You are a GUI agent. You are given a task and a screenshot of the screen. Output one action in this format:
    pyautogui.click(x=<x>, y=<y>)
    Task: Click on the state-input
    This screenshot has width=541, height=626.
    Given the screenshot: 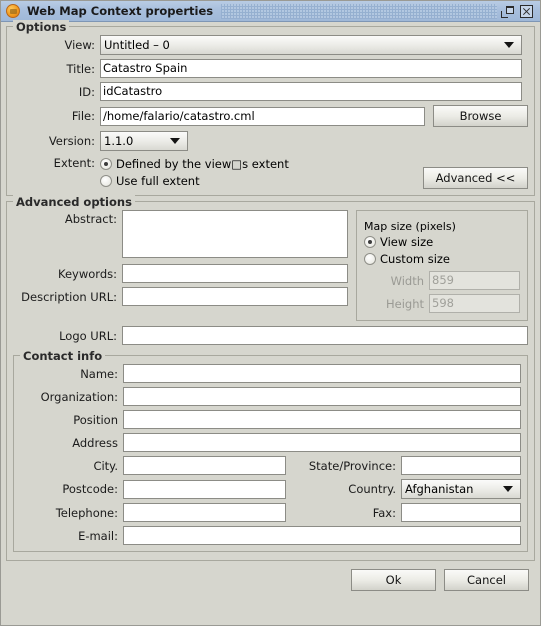 What is the action you would take?
    pyautogui.click(x=461, y=465)
    